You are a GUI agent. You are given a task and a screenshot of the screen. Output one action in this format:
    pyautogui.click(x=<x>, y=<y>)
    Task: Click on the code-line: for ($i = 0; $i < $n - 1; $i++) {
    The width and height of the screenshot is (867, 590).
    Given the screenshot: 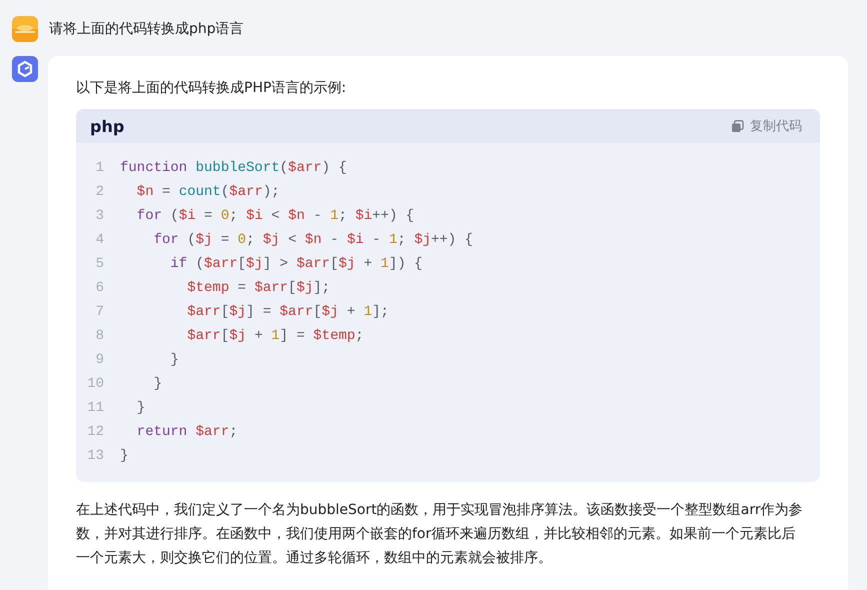 What is the action you would take?
    pyautogui.click(x=275, y=216)
    